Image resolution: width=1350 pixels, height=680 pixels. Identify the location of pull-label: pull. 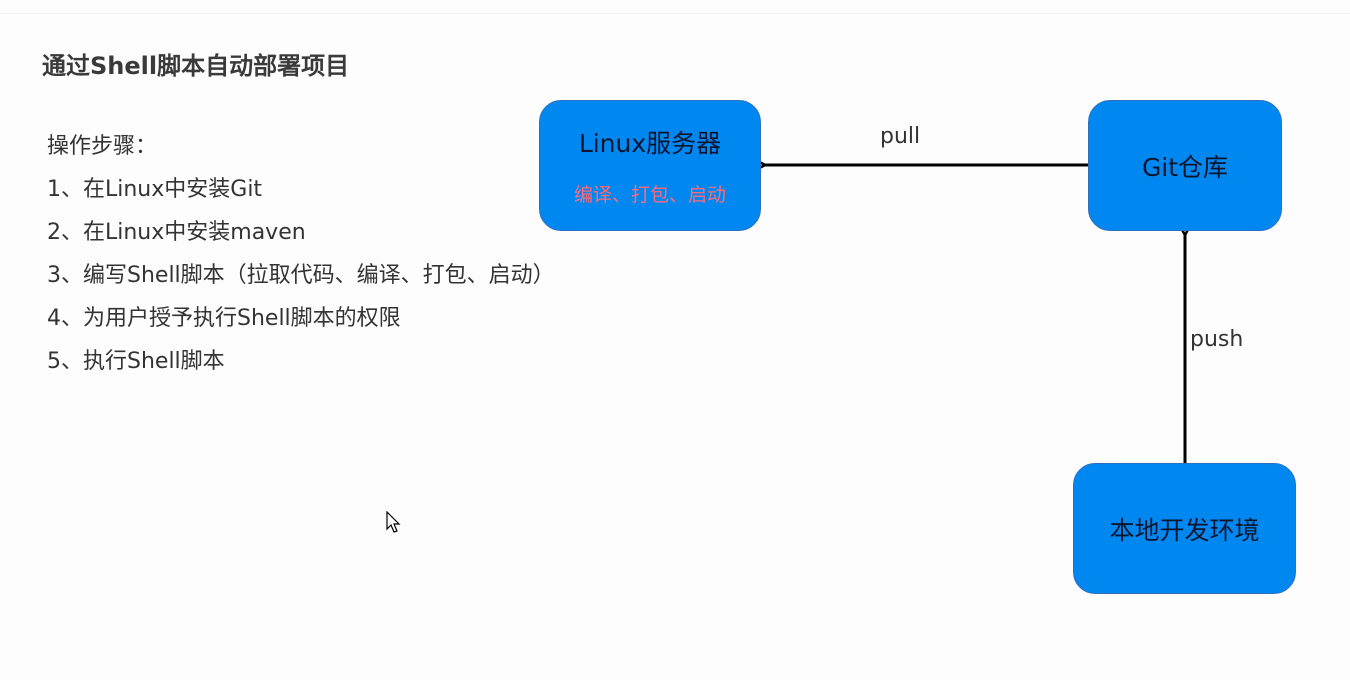
(900, 136).